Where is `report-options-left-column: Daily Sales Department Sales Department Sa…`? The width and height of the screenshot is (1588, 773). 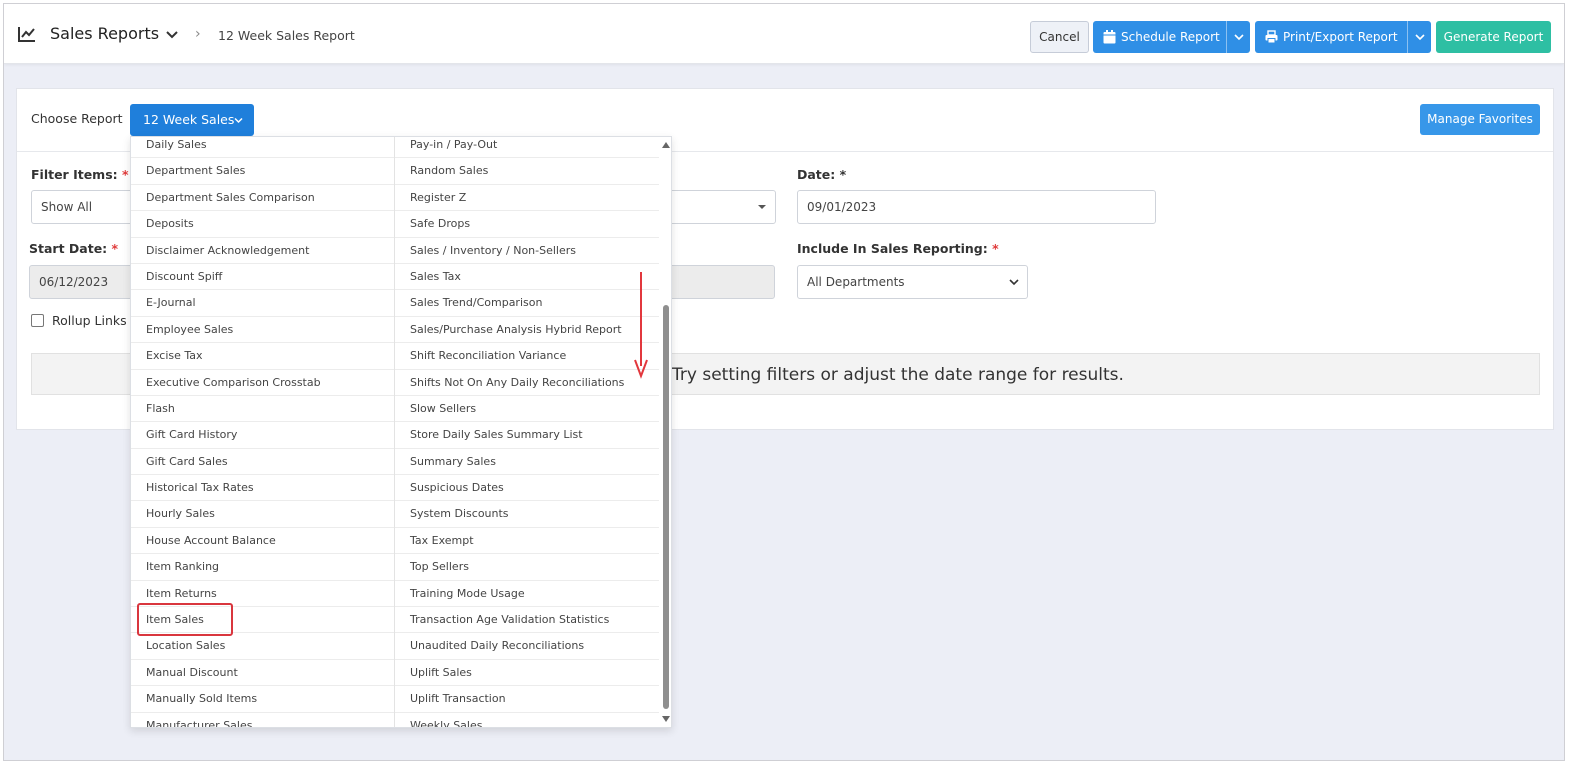
report-options-left-column: Daily Sales Department Sales Department Sa… is located at coordinates (263, 432).